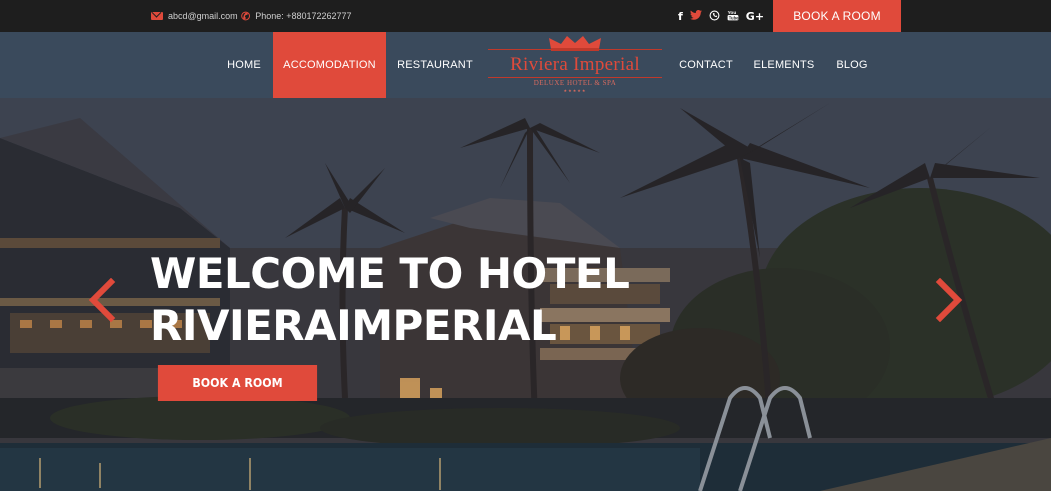 This screenshot has width=1051, height=491. I want to click on logo-rule-top, so click(575, 49).